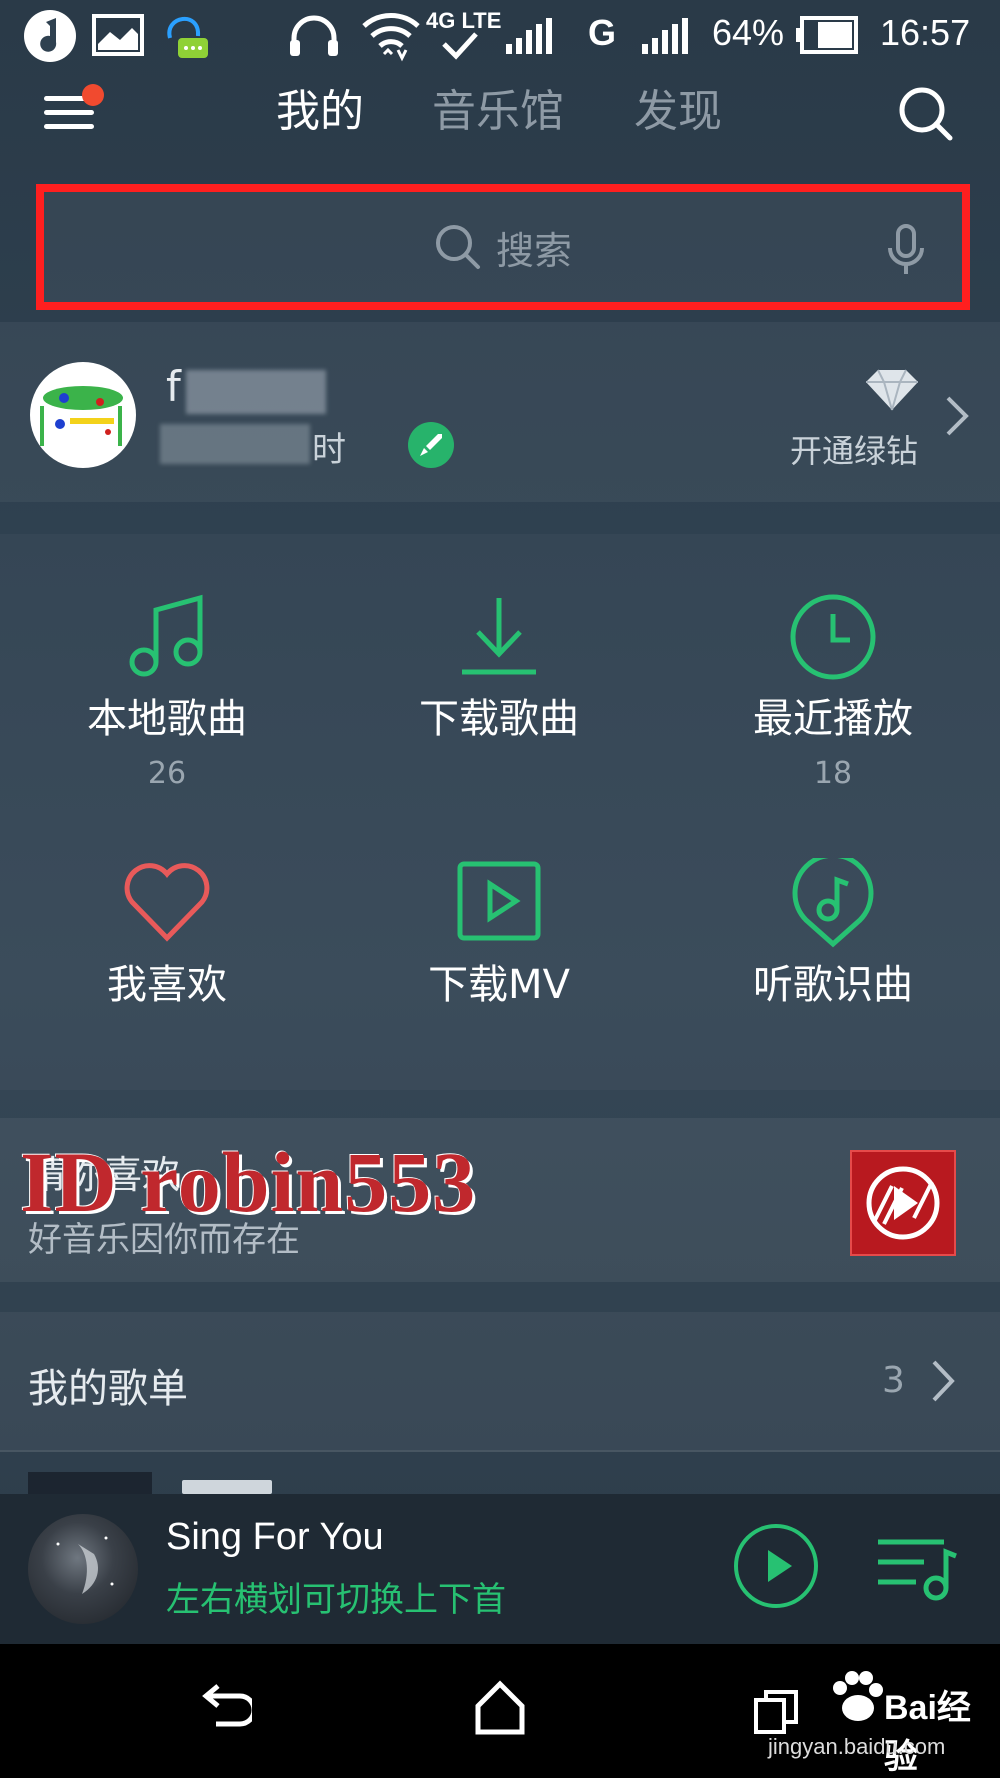 This screenshot has height=1778, width=1000. What do you see at coordinates (833, 985) in the screenshot?
I see `grid-item-label: 听歌识曲` at bounding box center [833, 985].